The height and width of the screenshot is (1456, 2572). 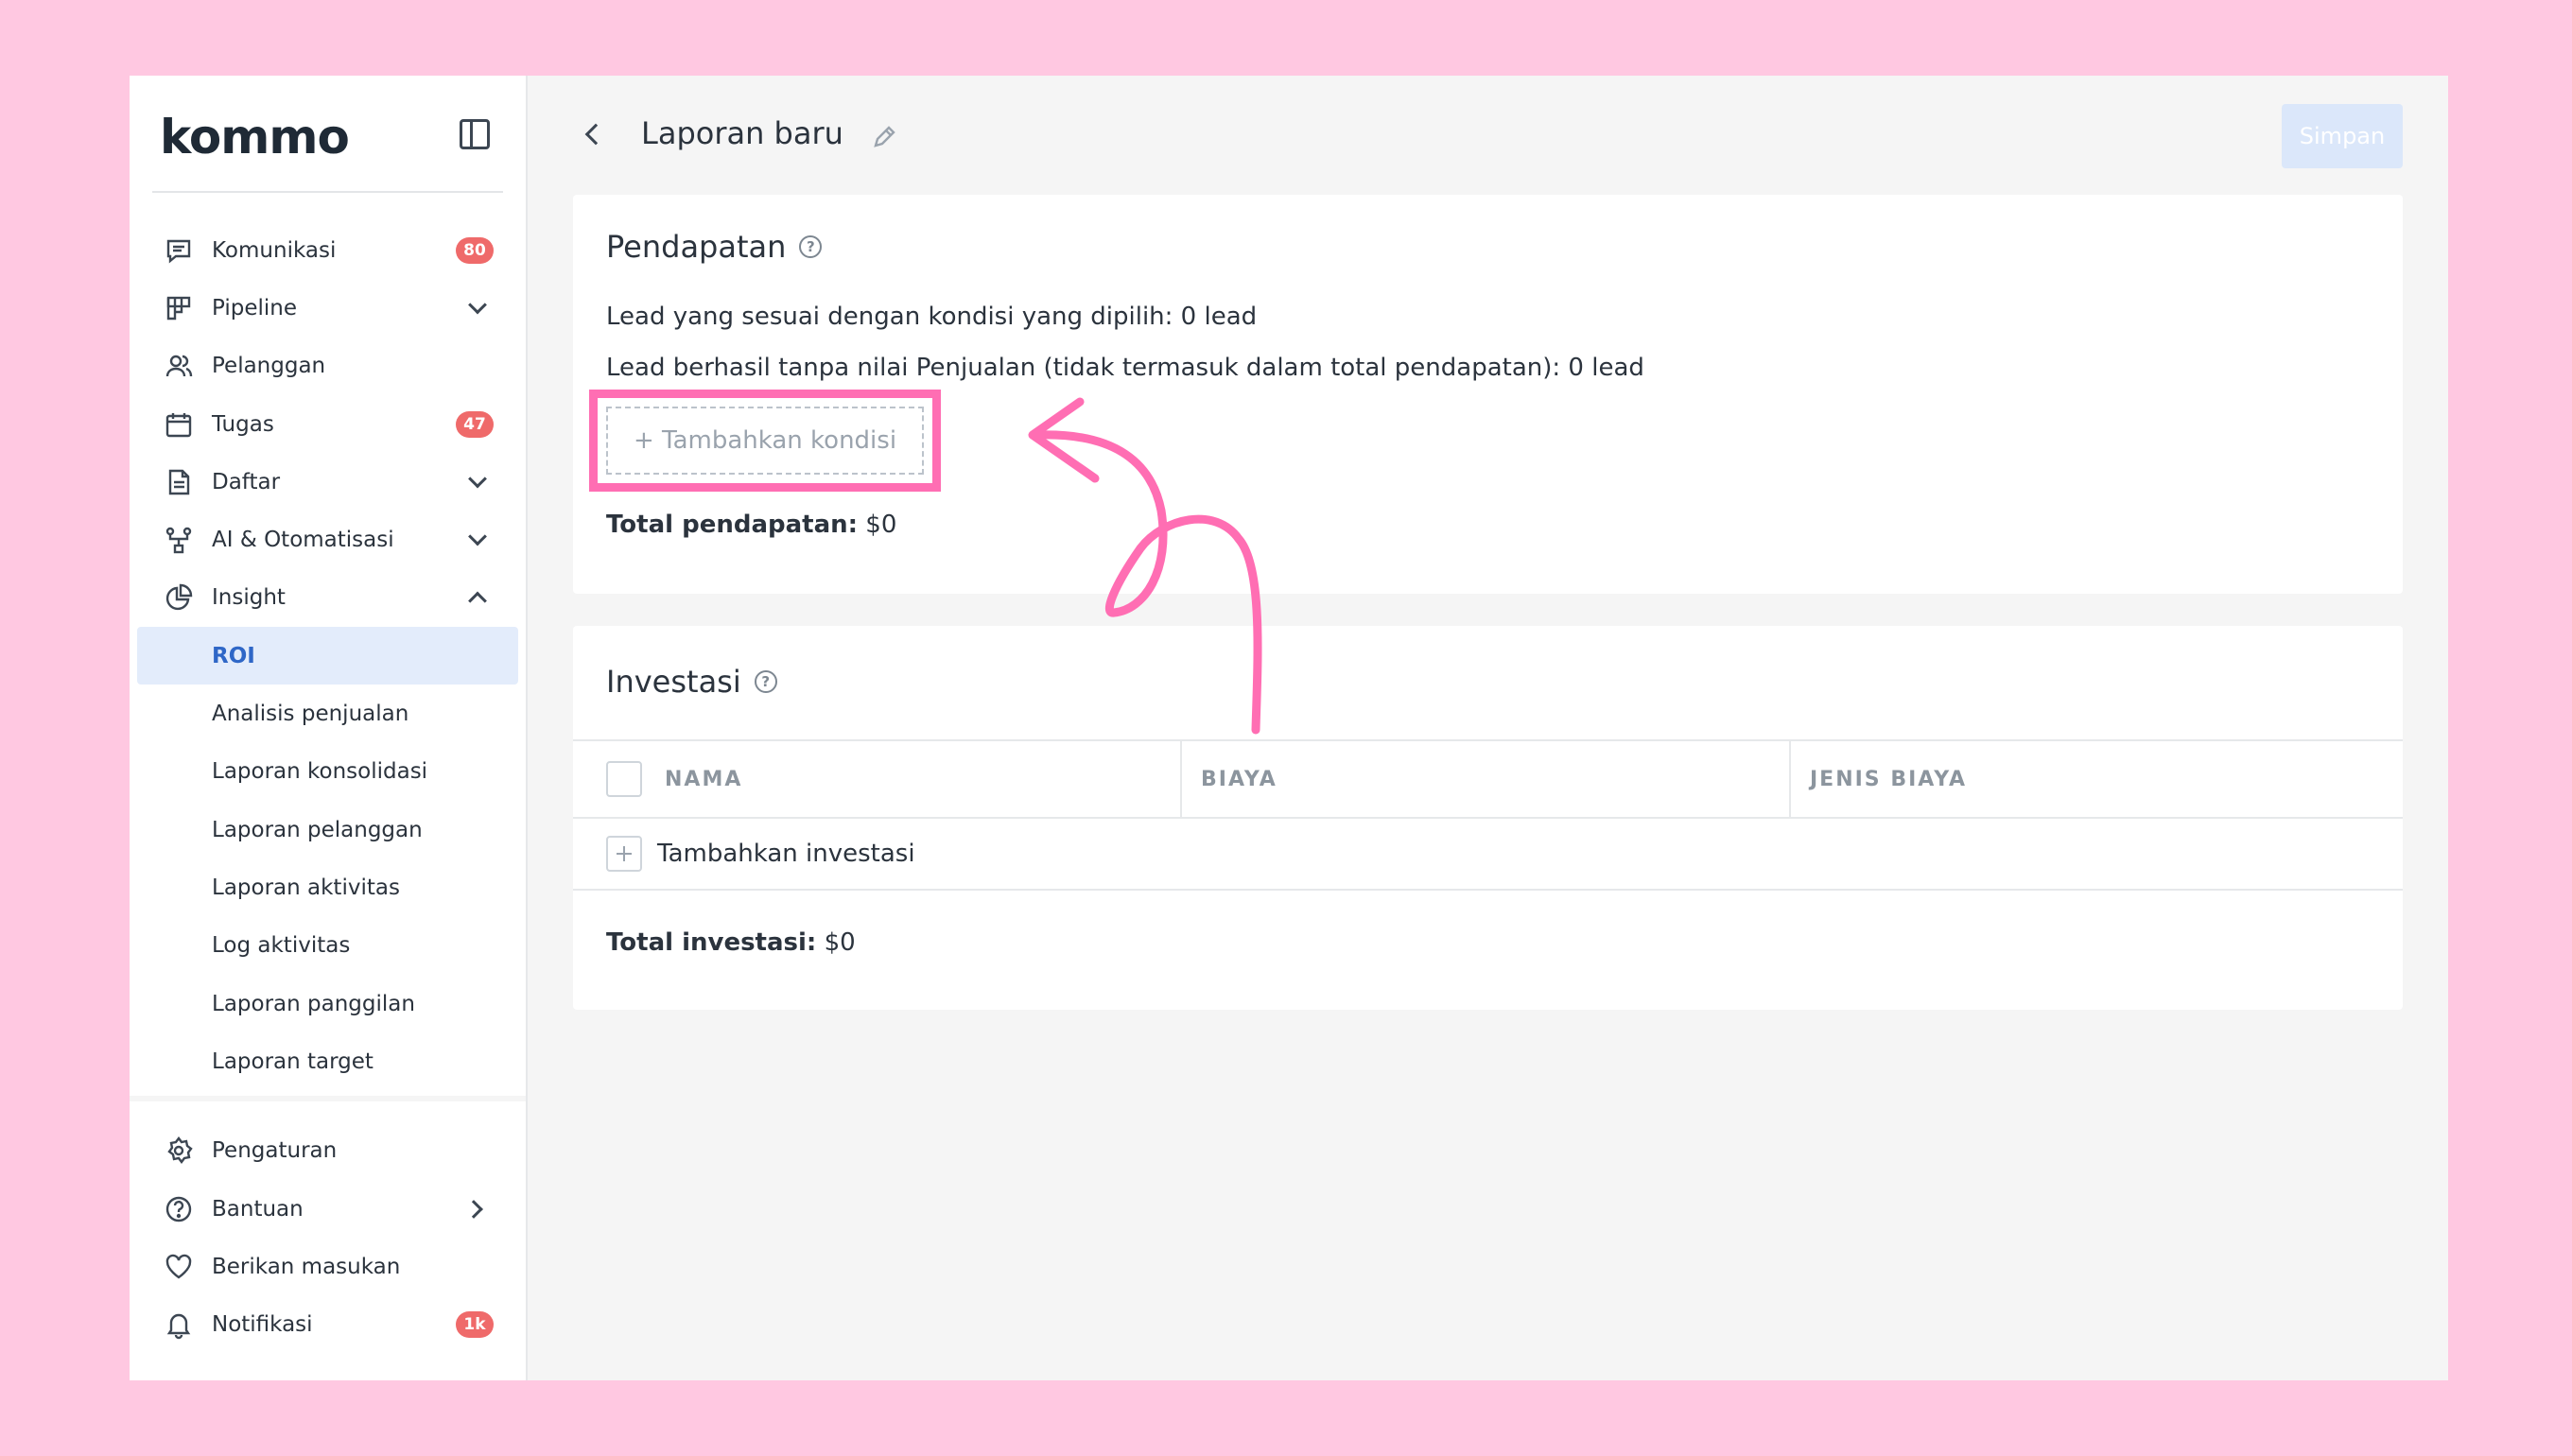 What do you see at coordinates (1239, 779) in the screenshot?
I see `column-header-label: BIAYA` at bounding box center [1239, 779].